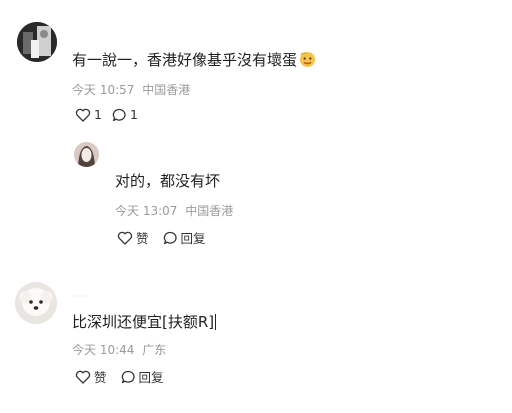 The image size is (512, 413). I want to click on reply-button: 1, so click(125, 114).